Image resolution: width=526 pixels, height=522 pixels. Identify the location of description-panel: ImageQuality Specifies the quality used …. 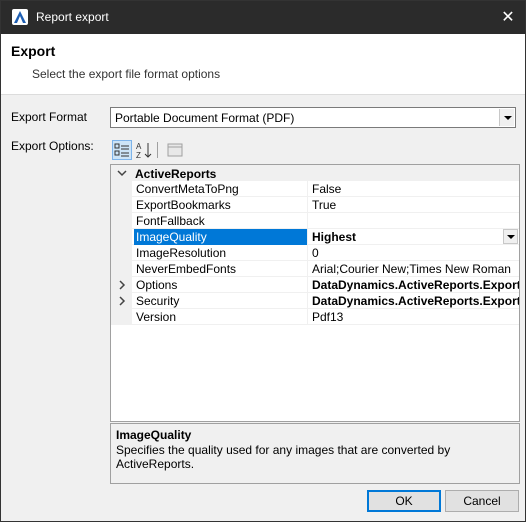
(315, 453).